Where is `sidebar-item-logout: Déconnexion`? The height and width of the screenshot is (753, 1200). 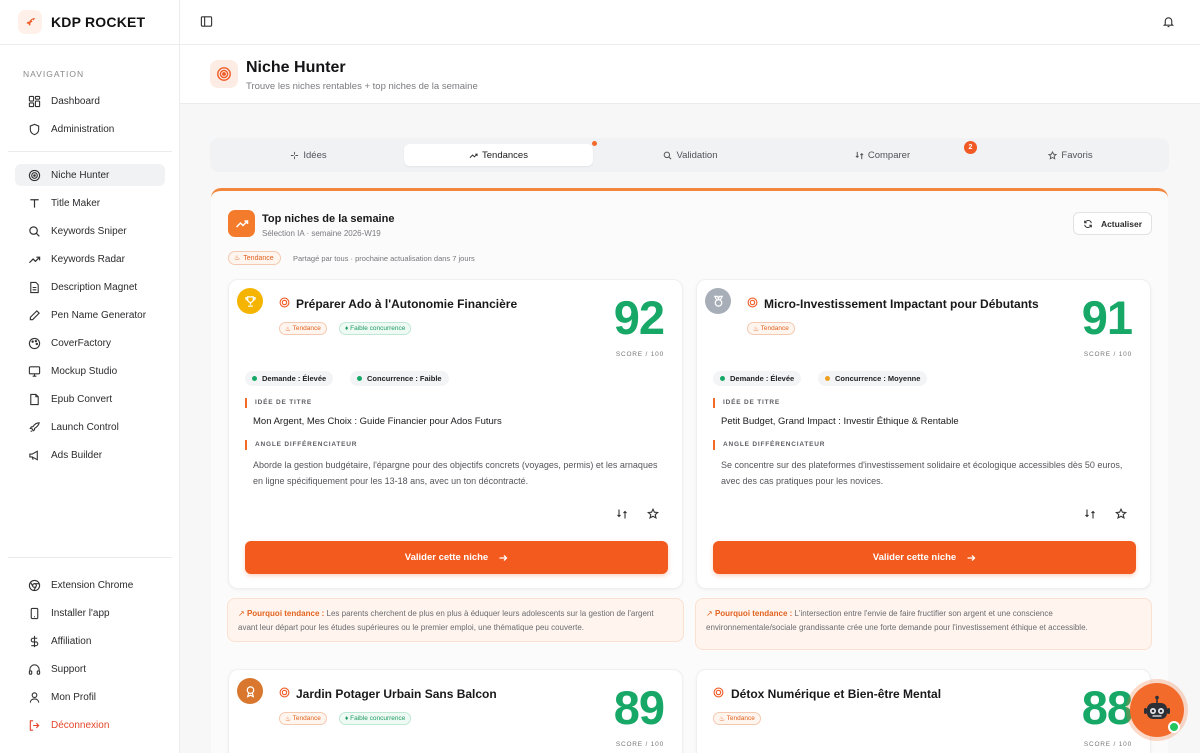 sidebar-item-logout: Déconnexion is located at coordinates (90, 725).